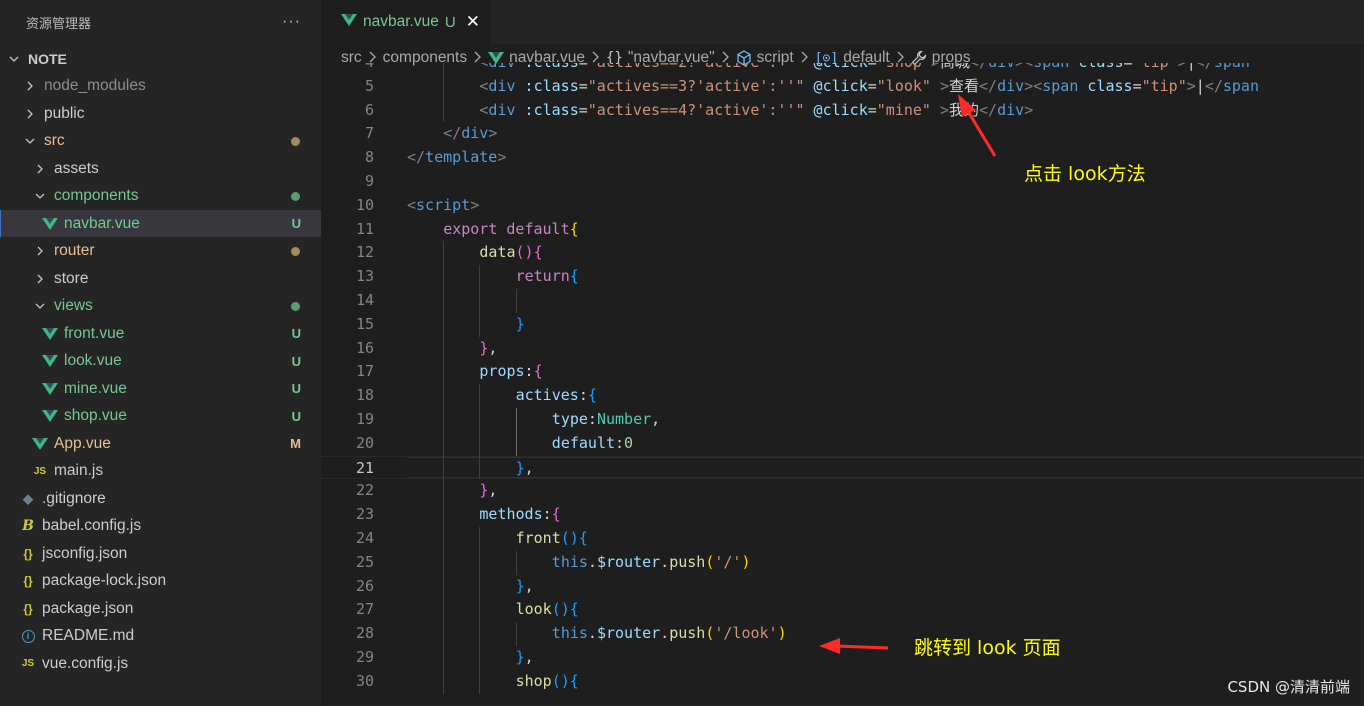 This screenshot has height=706, width=1364. What do you see at coordinates (842, 658) in the screenshot?
I see `code-line: 29},` at bounding box center [842, 658].